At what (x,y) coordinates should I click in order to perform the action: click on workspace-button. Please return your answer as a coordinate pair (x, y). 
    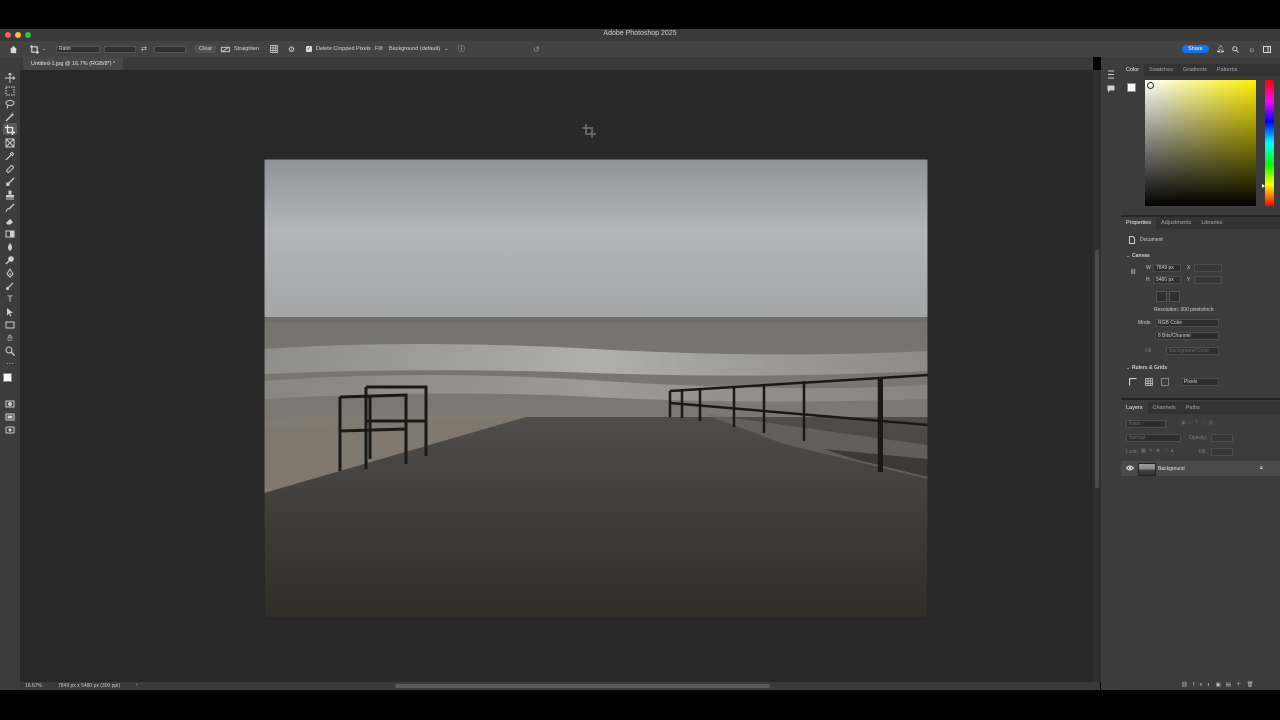
    Looking at the image, I should click on (1267, 49).